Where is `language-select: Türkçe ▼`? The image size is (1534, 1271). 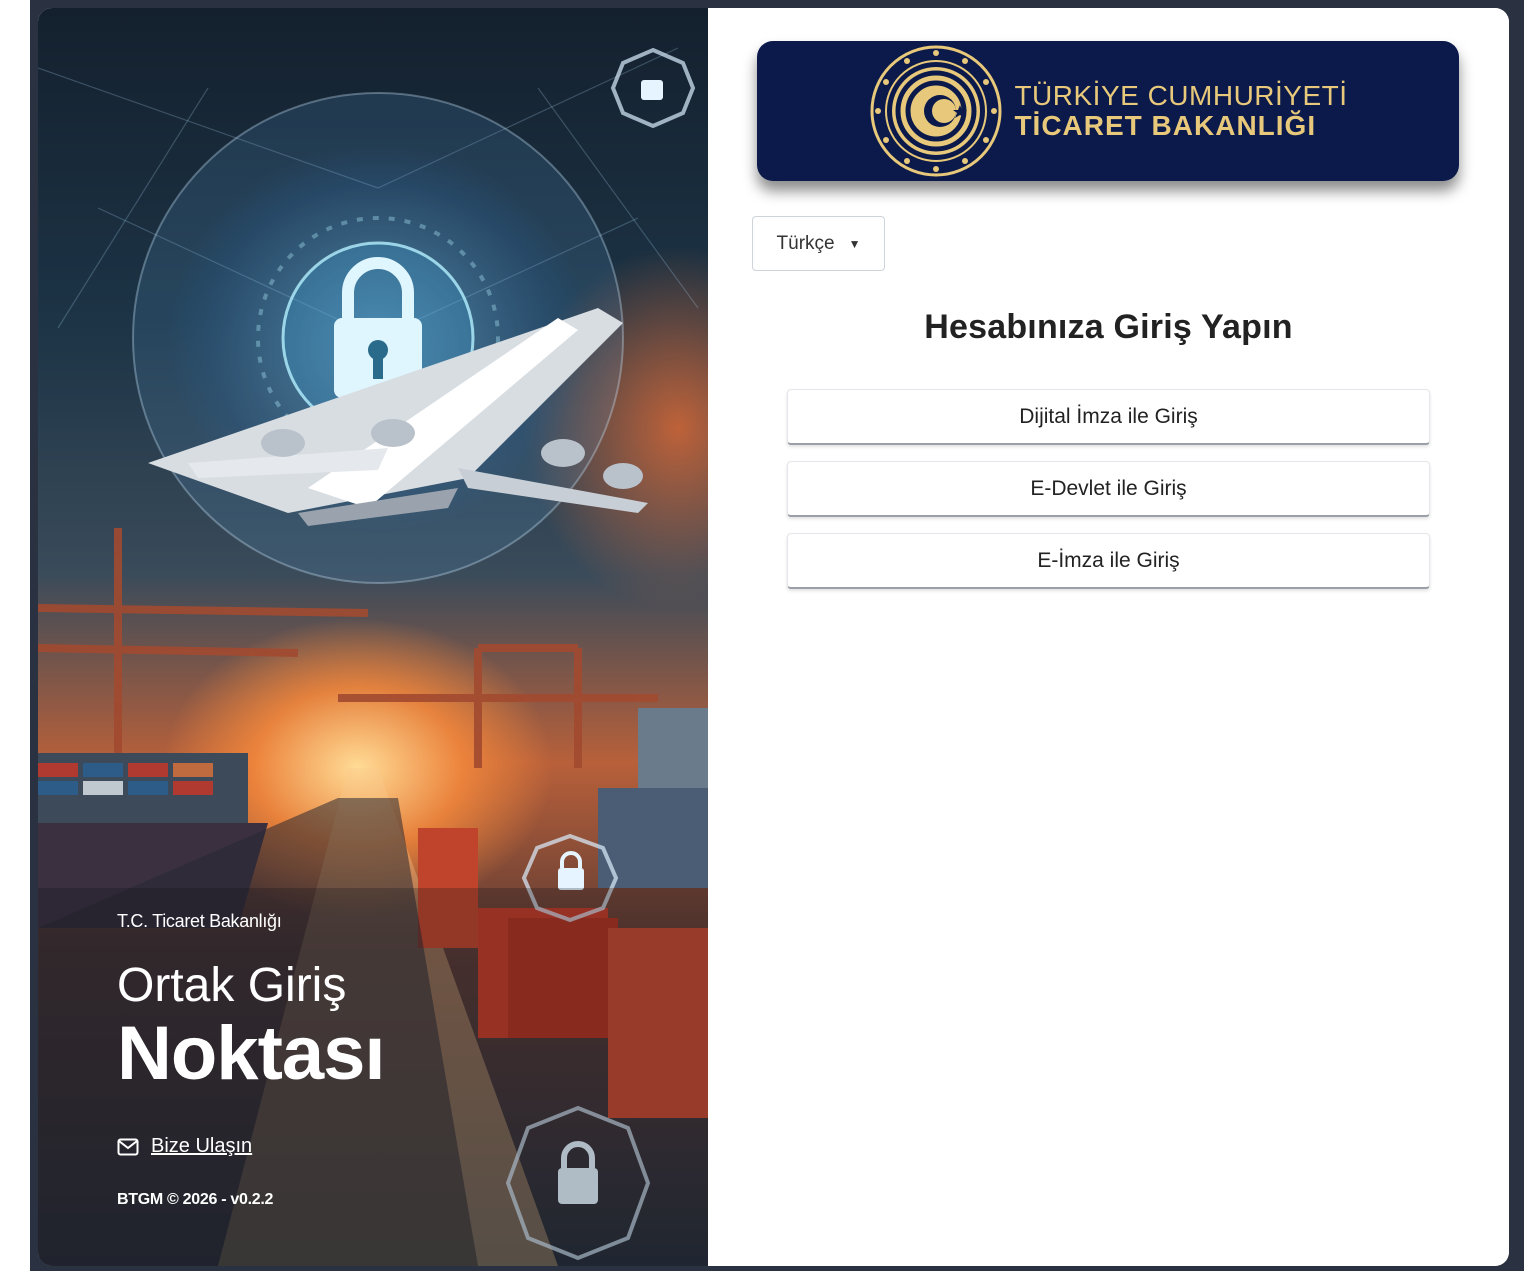
language-select: Türkçe ▼ is located at coordinates (818, 243).